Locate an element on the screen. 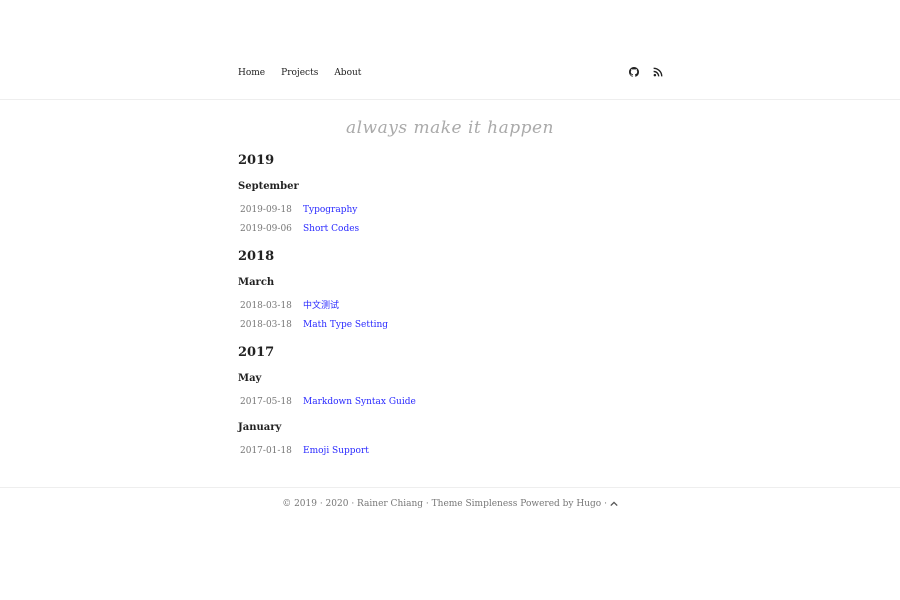 Image resolution: width=900 pixels, height=600 pixels. powered-by-link: Powered by Hugo is located at coordinates (560, 504).